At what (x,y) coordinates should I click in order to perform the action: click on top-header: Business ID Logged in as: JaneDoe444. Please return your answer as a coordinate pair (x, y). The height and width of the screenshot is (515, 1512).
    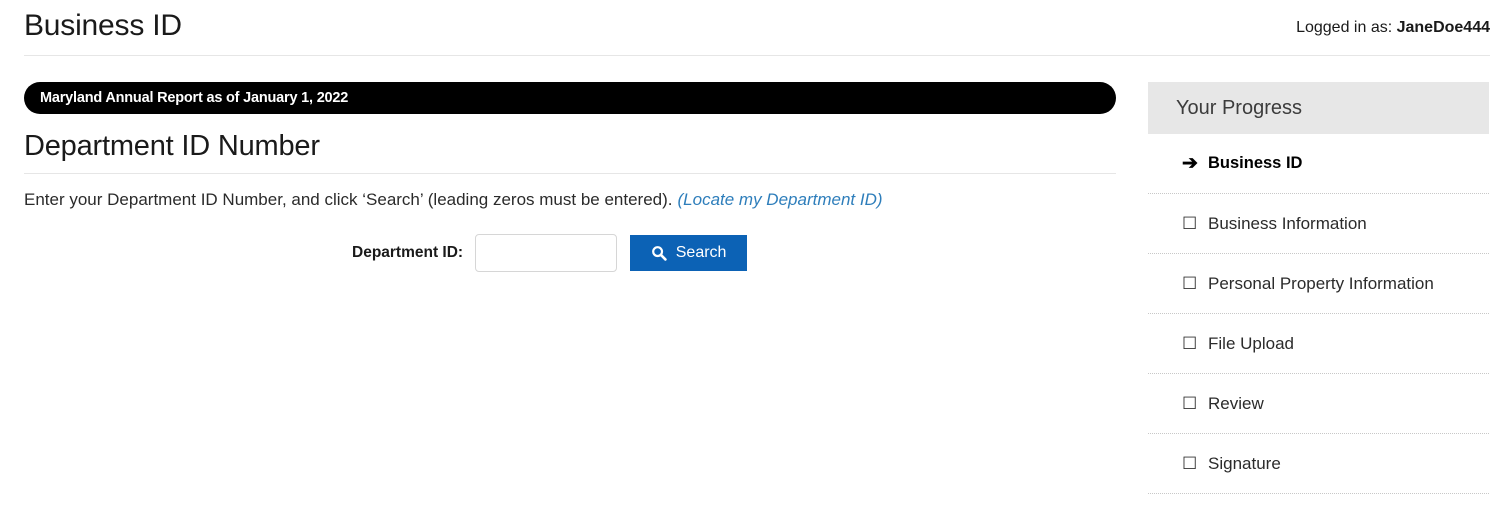
    Looking at the image, I should click on (756, 31).